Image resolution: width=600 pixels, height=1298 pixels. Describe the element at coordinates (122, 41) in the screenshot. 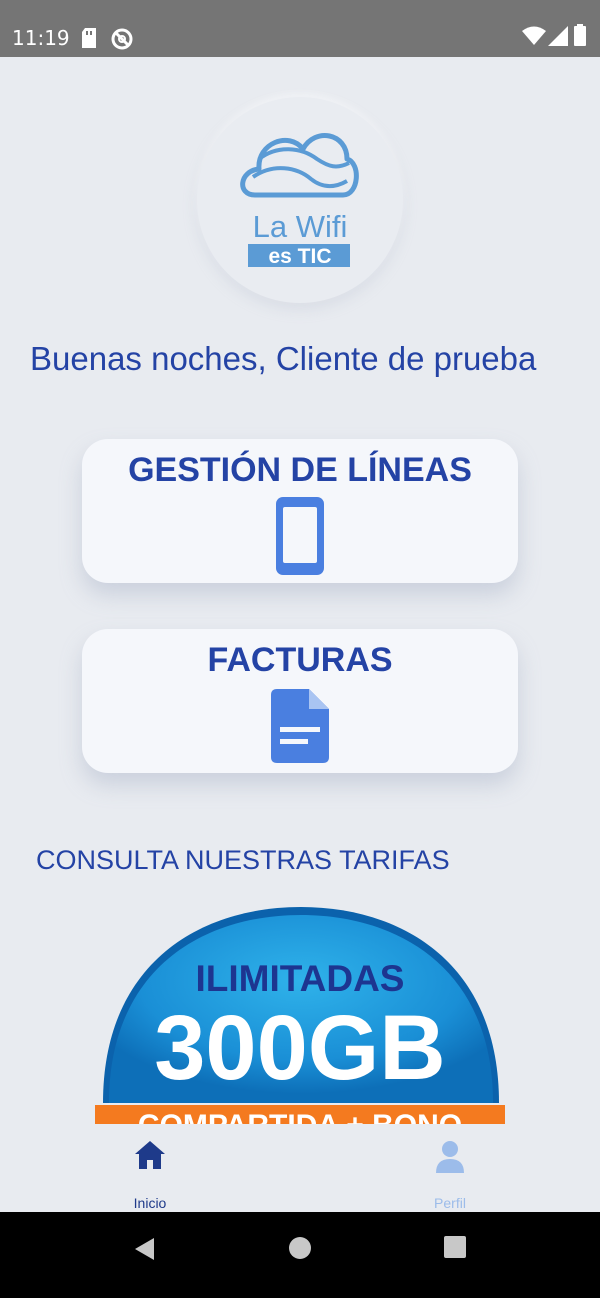

I see `do-not-disturb-icon` at that location.